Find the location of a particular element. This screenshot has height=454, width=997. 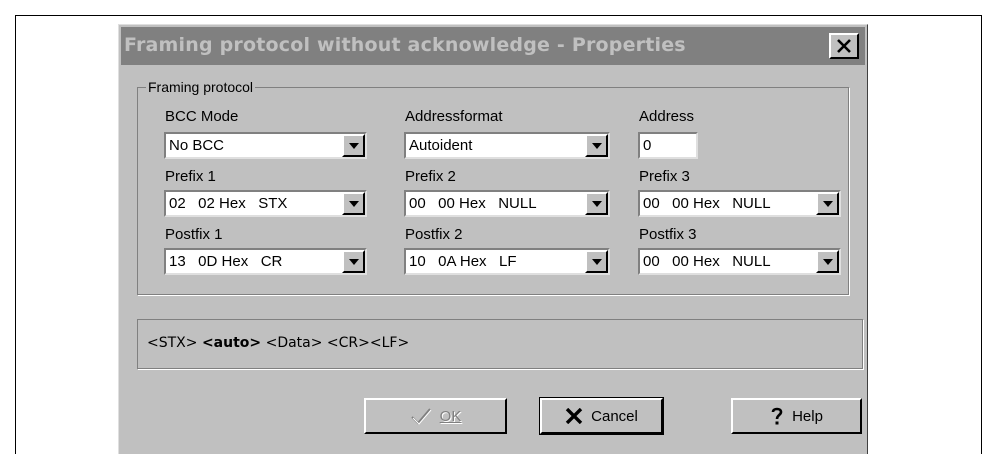

close-button is located at coordinates (844, 46).